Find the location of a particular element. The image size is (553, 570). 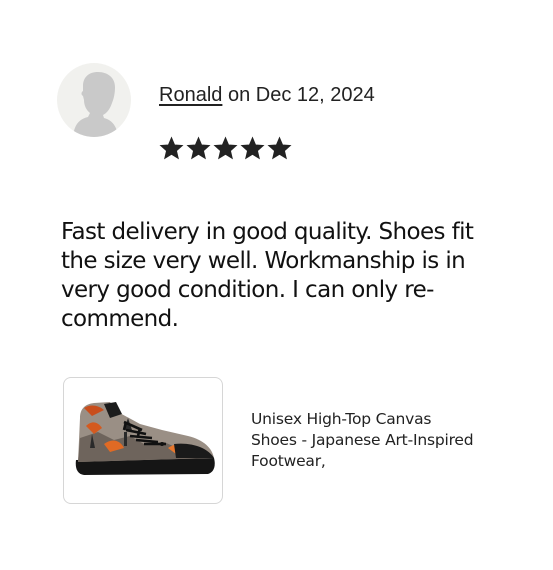

review-date: Dec 12, 2024 is located at coordinates (315, 95).